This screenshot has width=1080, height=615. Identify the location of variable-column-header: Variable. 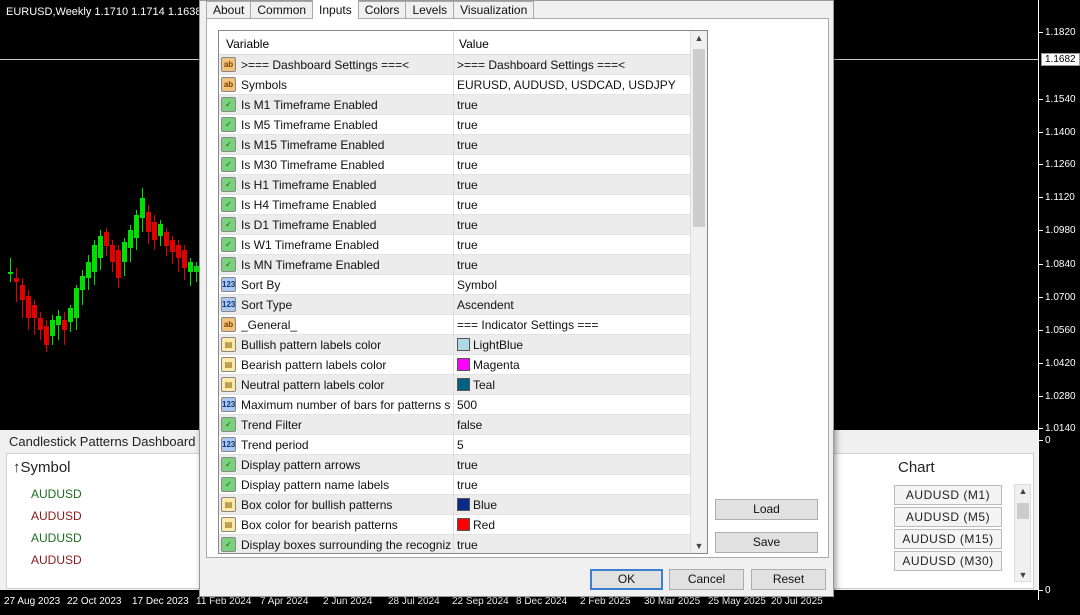
(247, 44).